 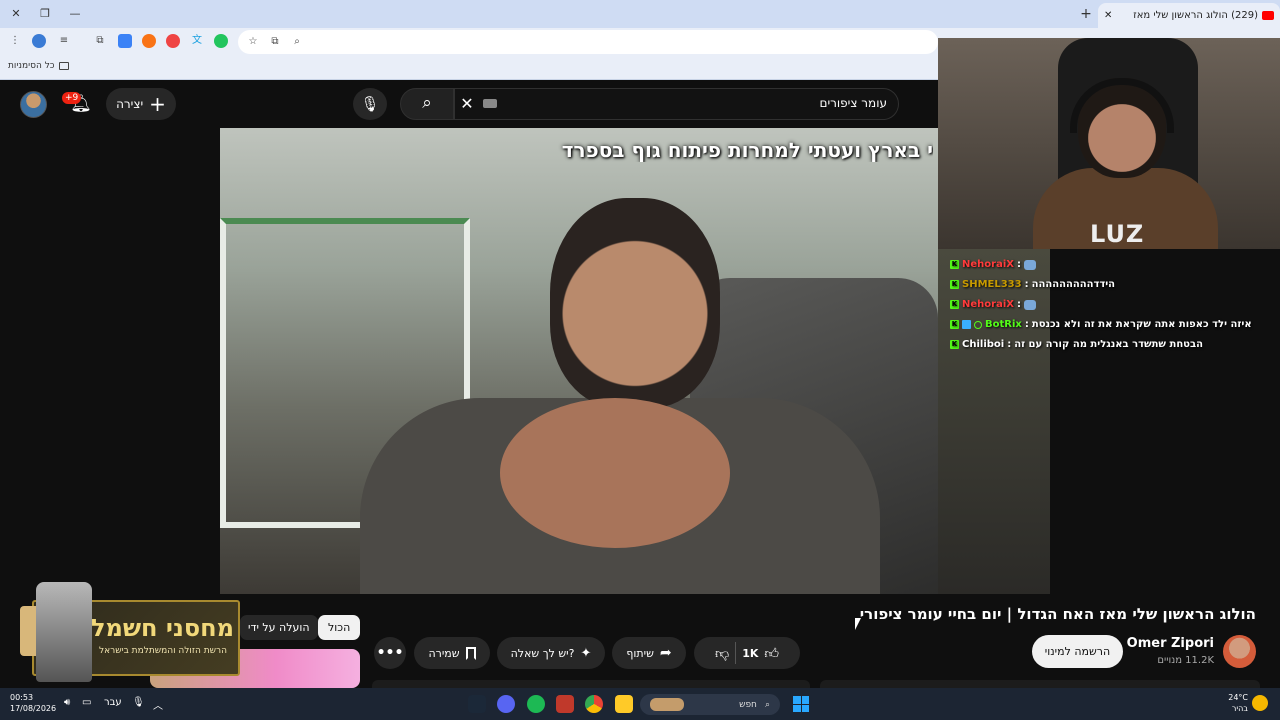 I want to click on address-bar, so click(x=588, y=42).